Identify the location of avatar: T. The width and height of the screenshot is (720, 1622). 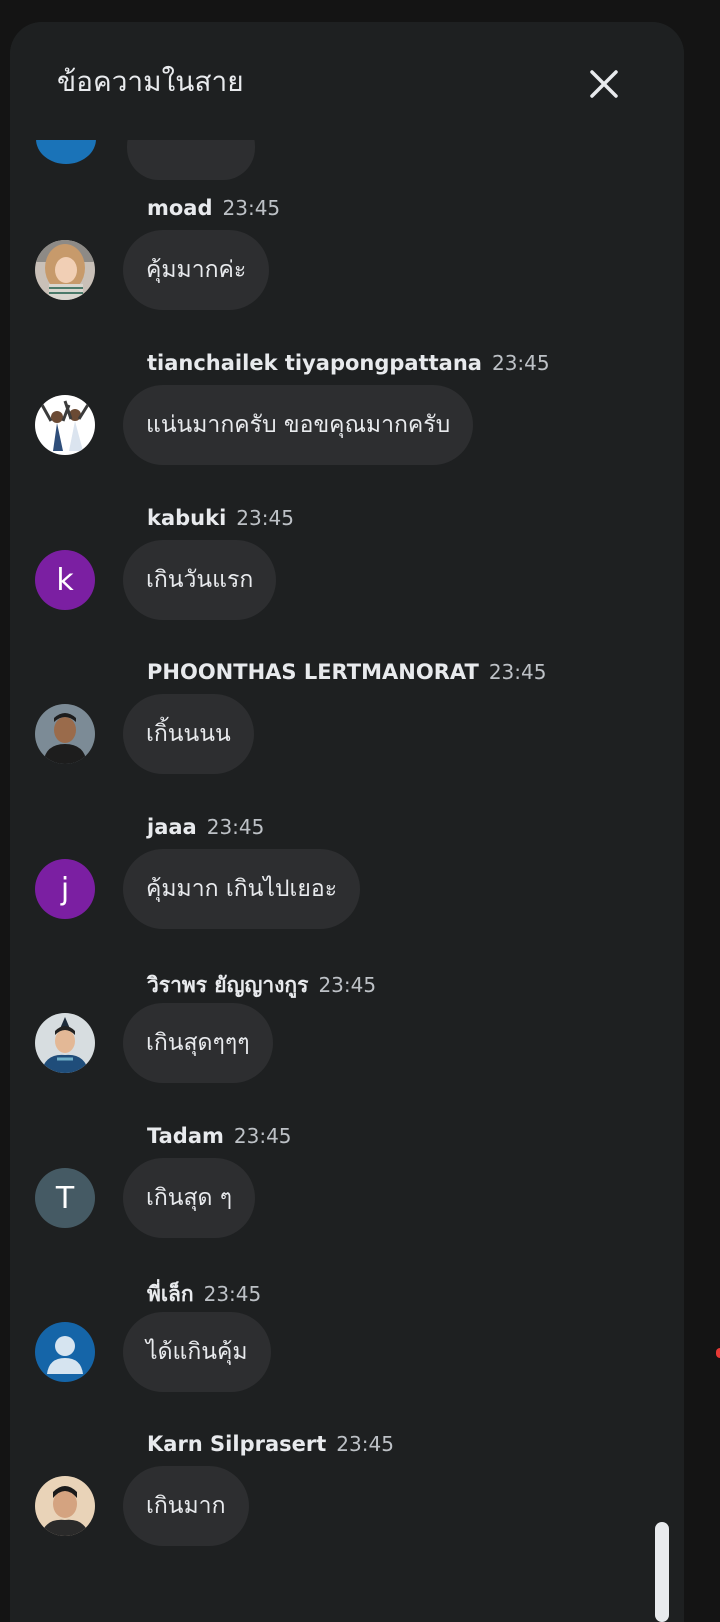
(65, 1198).